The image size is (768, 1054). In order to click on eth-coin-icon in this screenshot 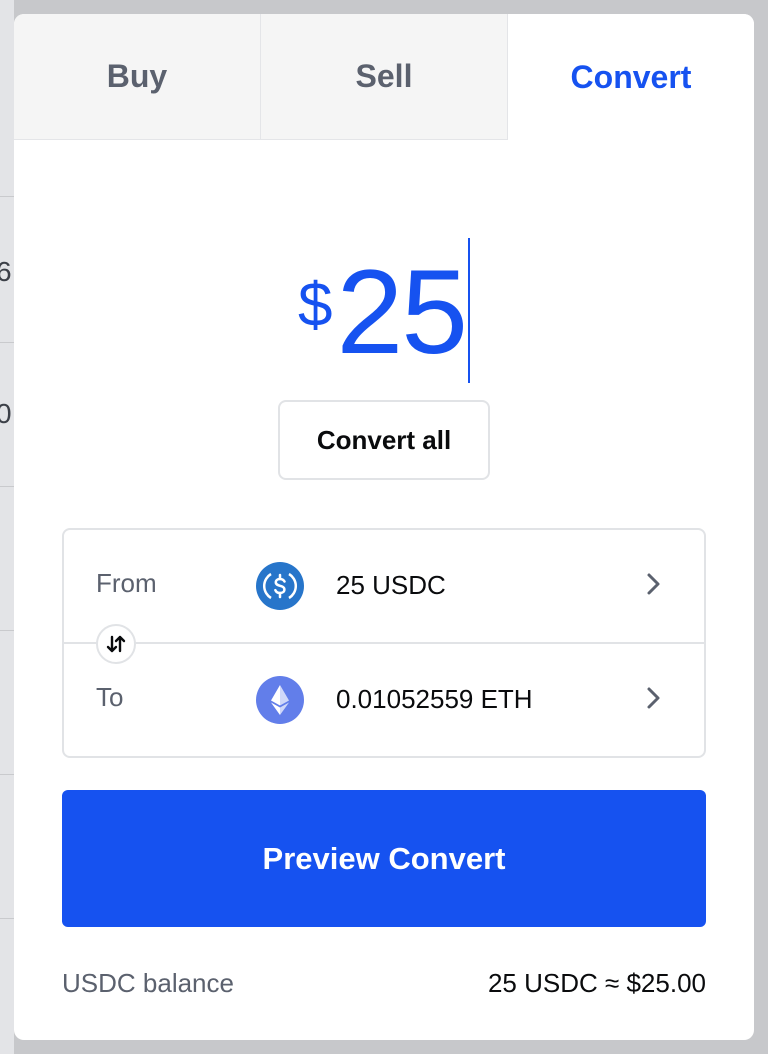, I will do `click(280, 700)`.